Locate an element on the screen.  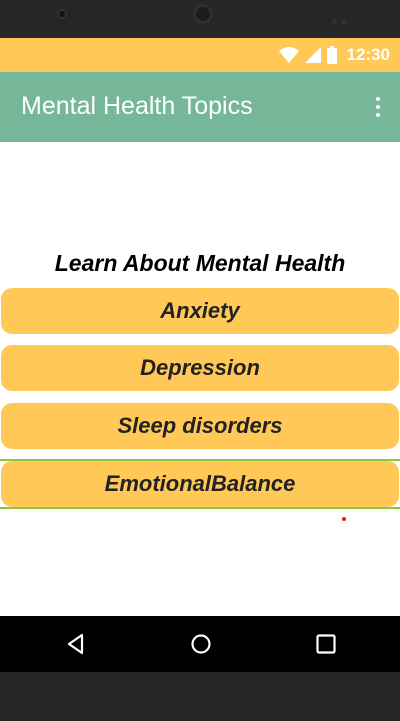
device-bottom-bezel is located at coordinates (200, 696).